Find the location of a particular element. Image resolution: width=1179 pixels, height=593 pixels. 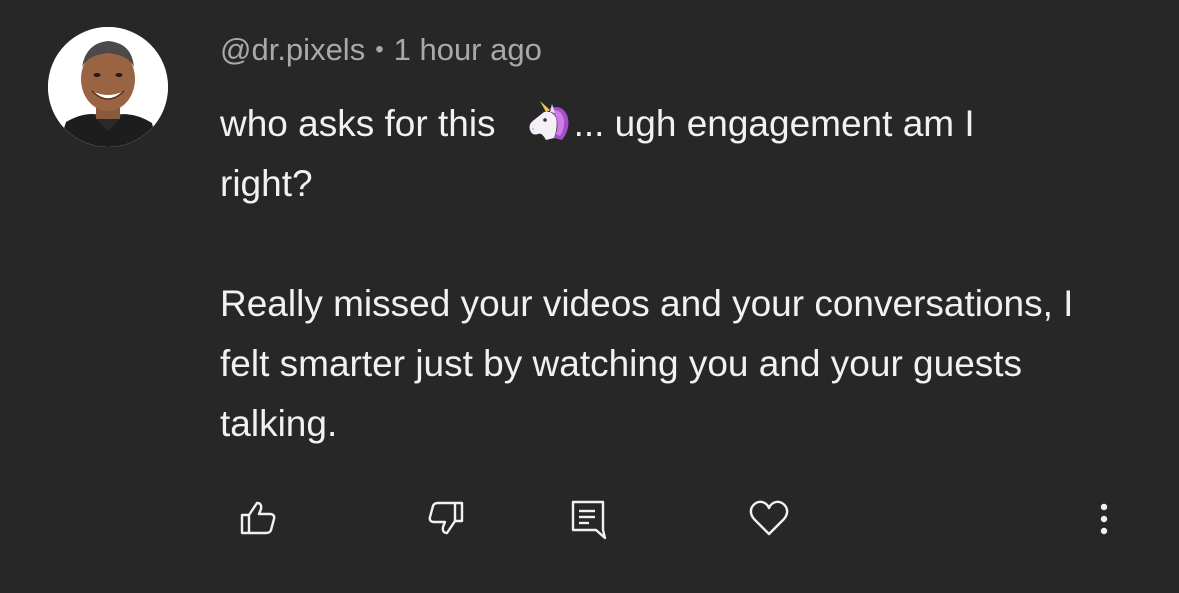

reply-icon is located at coordinates (589, 520).